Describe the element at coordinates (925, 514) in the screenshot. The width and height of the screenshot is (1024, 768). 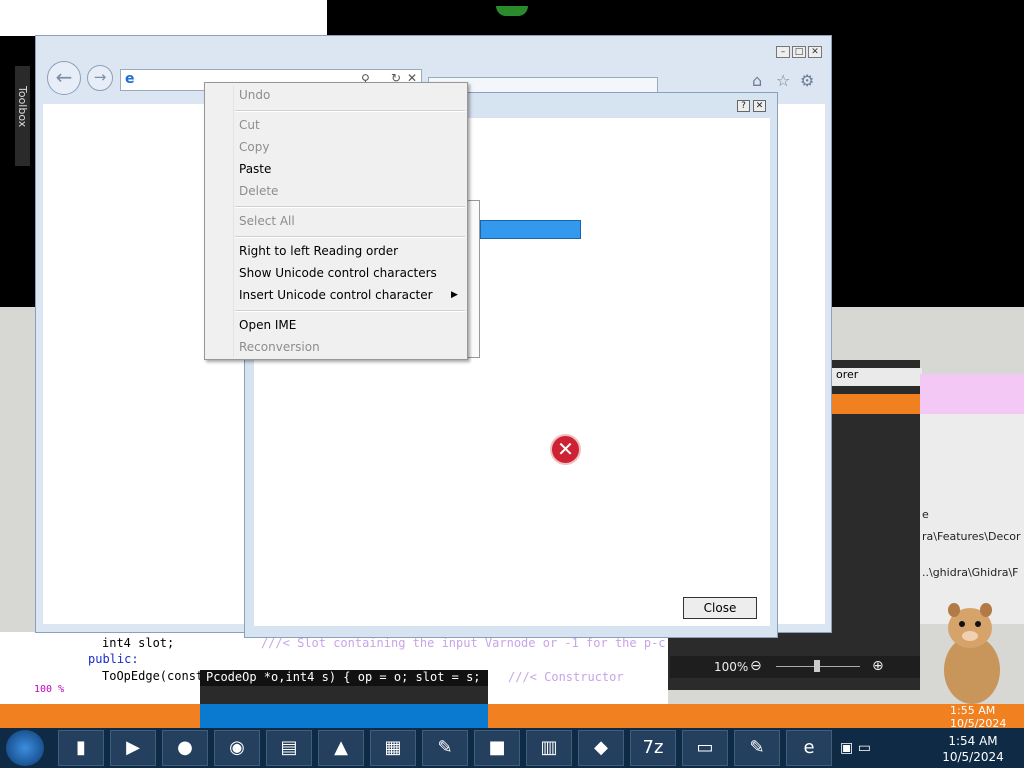
I see `detail-letter: e` at that location.